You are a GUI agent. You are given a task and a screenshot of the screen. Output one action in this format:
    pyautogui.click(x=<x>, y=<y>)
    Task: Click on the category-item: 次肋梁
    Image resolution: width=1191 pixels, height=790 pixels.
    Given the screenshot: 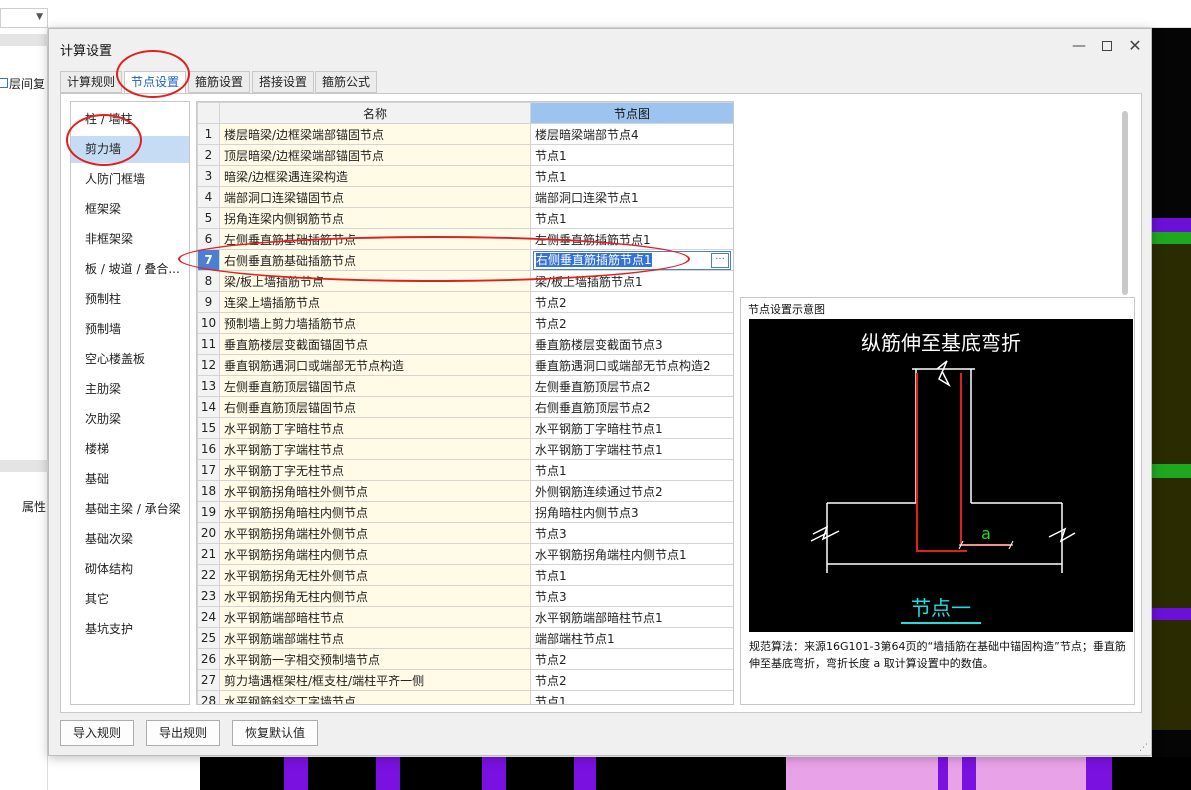 What is the action you would take?
    pyautogui.click(x=130, y=419)
    